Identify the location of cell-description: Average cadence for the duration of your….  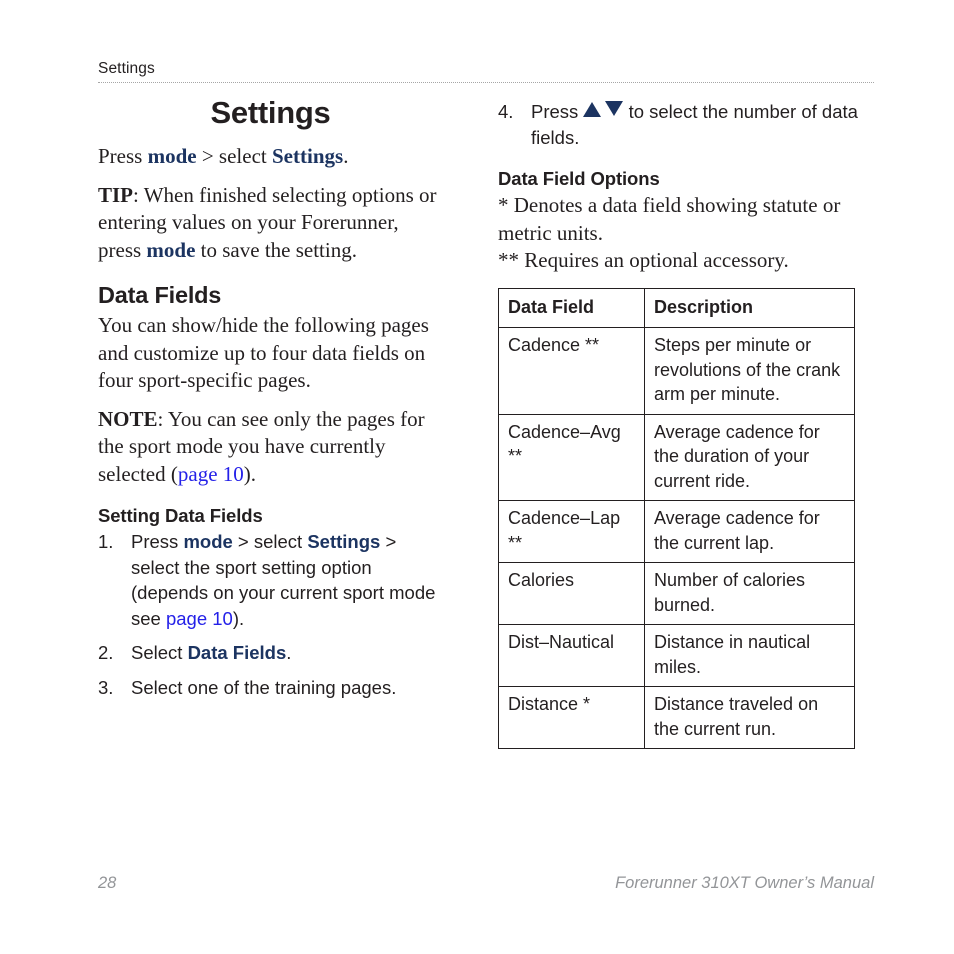
(749, 457).